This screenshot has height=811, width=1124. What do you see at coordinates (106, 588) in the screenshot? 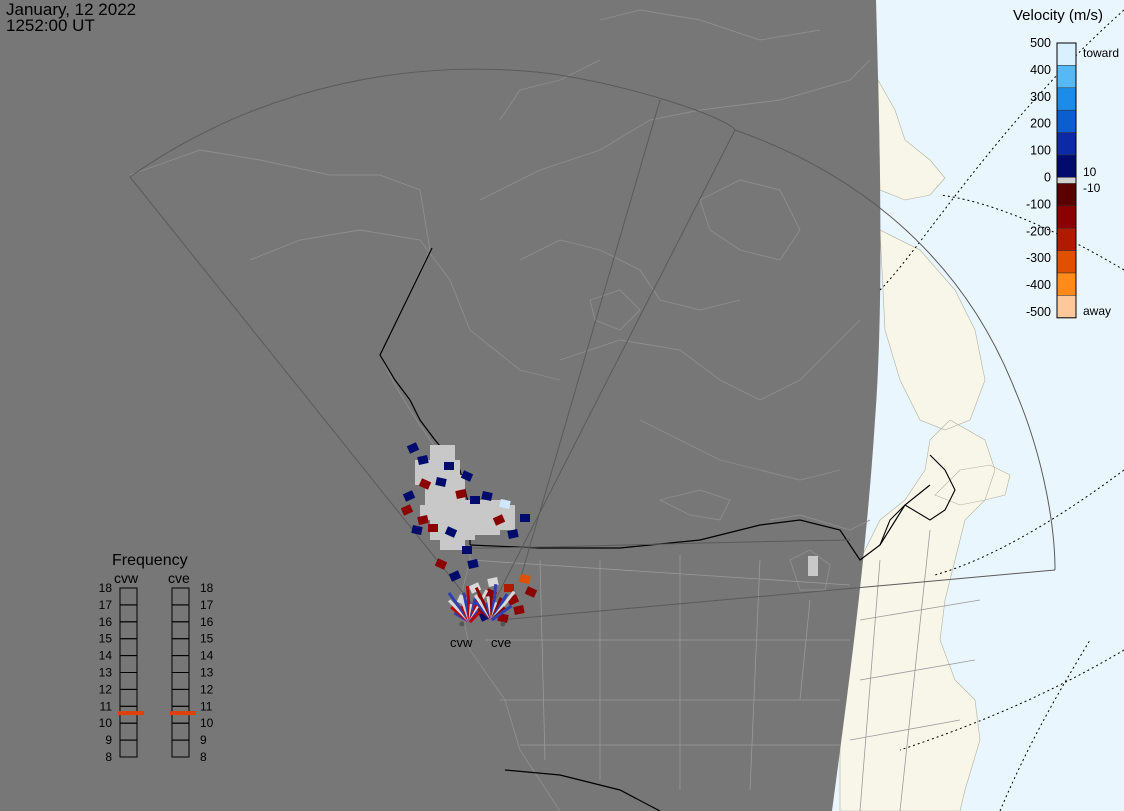
I see `frequency-tick-left: 18` at bounding box center [106, 588].